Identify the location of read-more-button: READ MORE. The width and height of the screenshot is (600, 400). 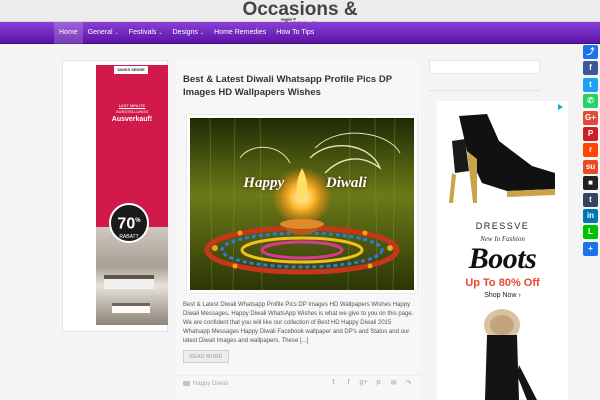
(206, 356).